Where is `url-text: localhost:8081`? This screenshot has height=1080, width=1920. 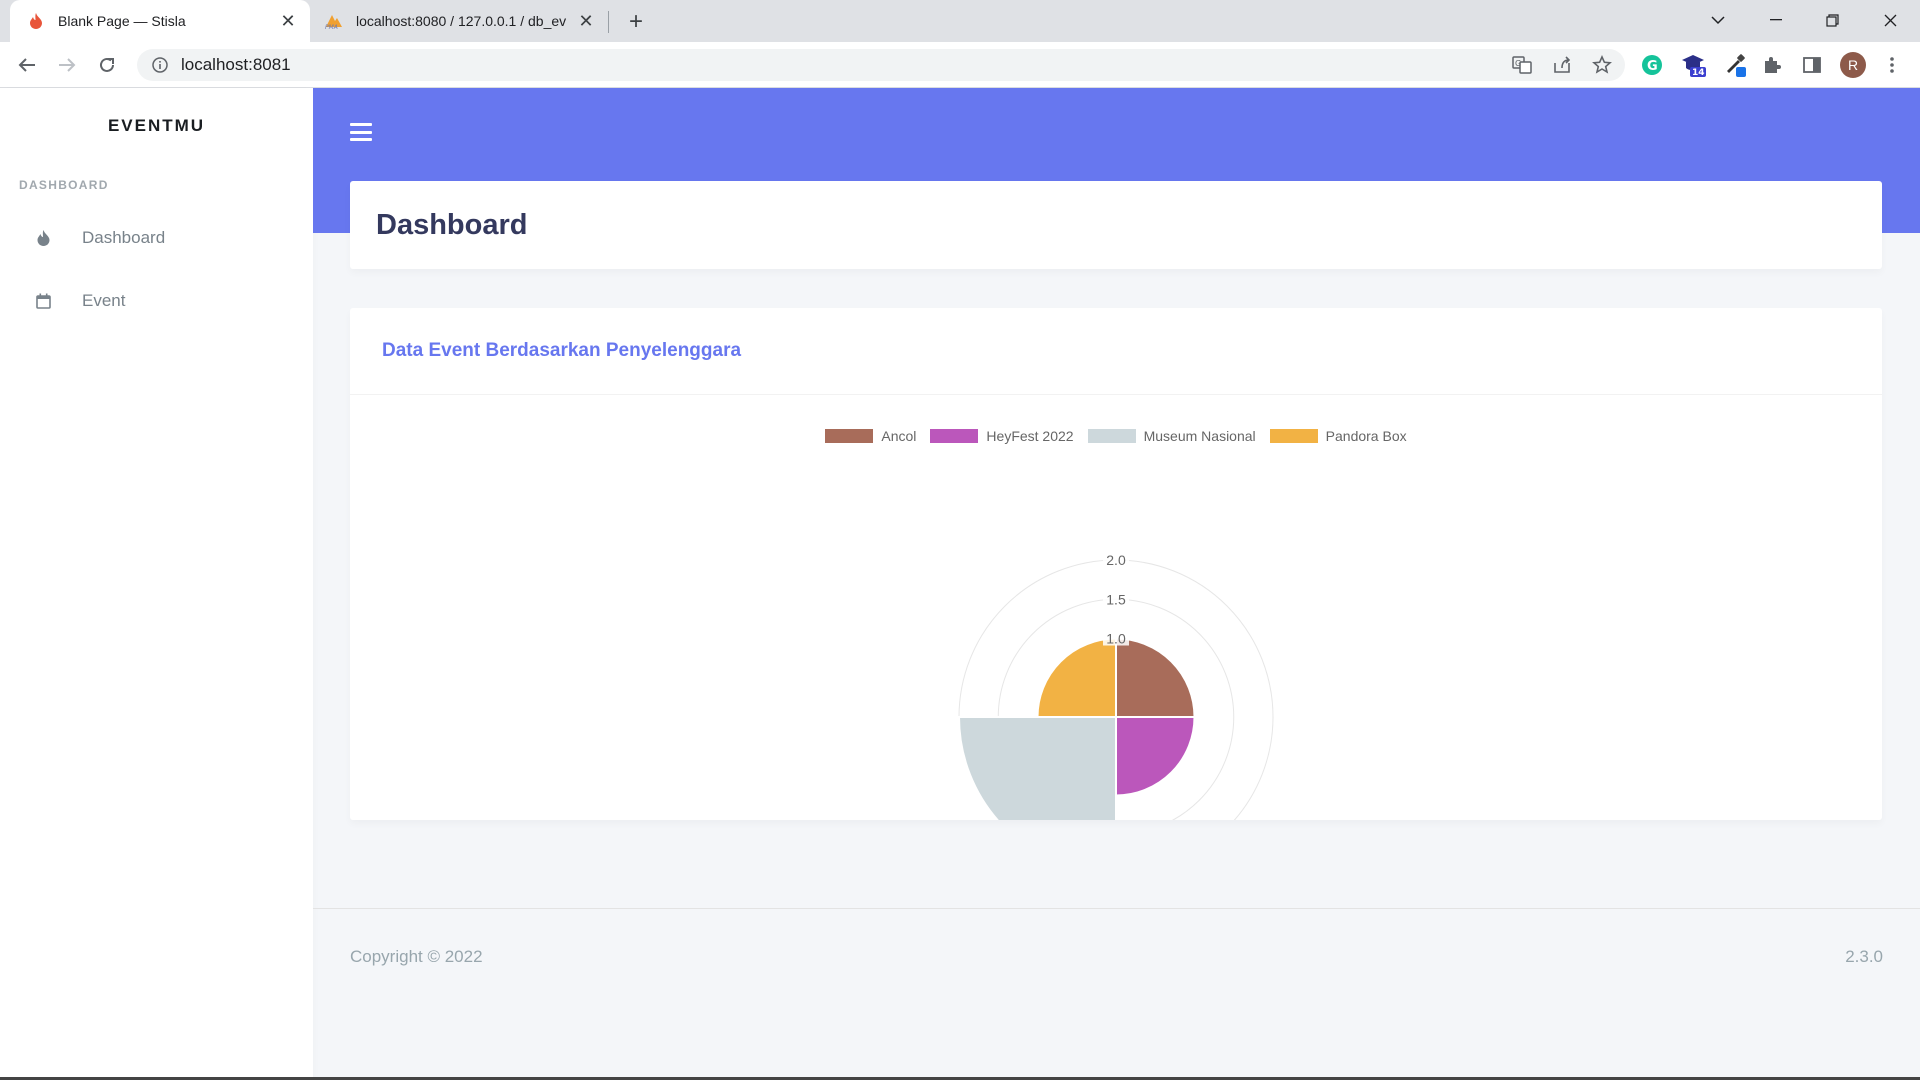 url-text: localhost:8081 is located at coordinates (236, 65).